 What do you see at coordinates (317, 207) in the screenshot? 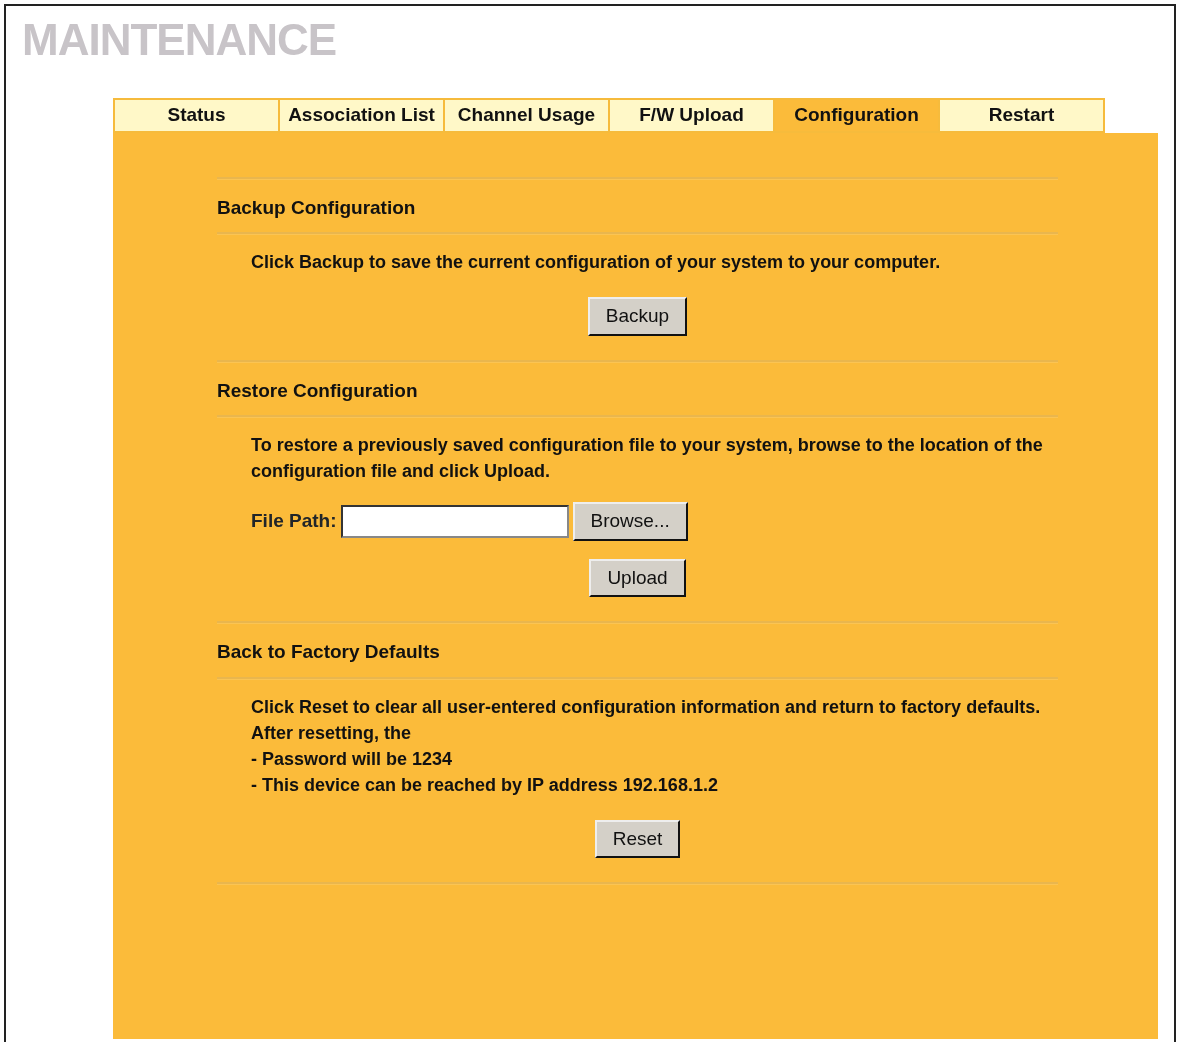
I see `section-title: Backup Configuration` at bounding box center [317, 207].